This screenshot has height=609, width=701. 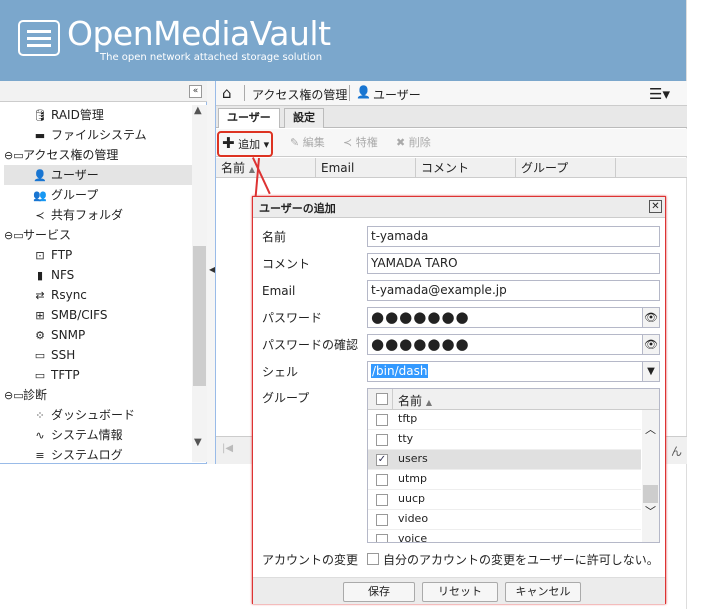 I want to click on nav-tree-scroll-thumb, so click(x=199, y=316).